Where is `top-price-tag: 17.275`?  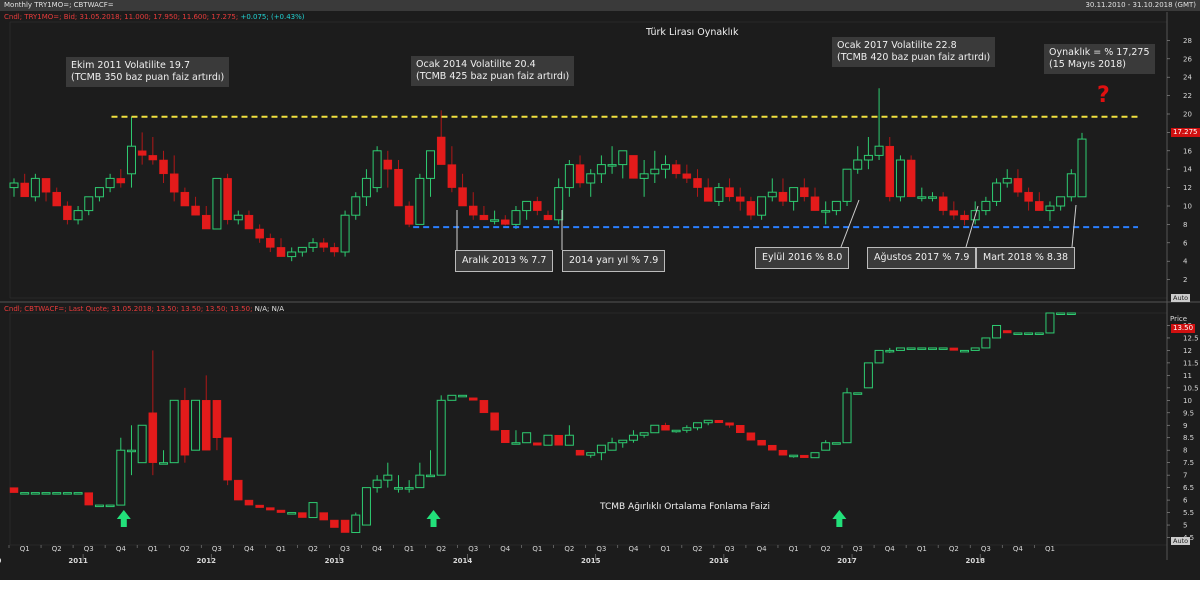 top-price-tag: 17.275 is located at coordinates (1185, 132).